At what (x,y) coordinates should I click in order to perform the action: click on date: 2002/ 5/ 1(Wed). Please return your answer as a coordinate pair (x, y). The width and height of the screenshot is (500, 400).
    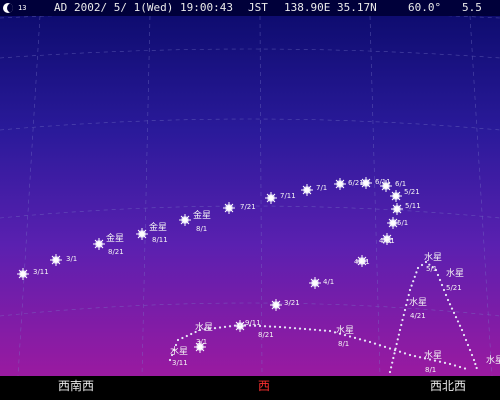
    Looking at the image, I should click on (124, 7).